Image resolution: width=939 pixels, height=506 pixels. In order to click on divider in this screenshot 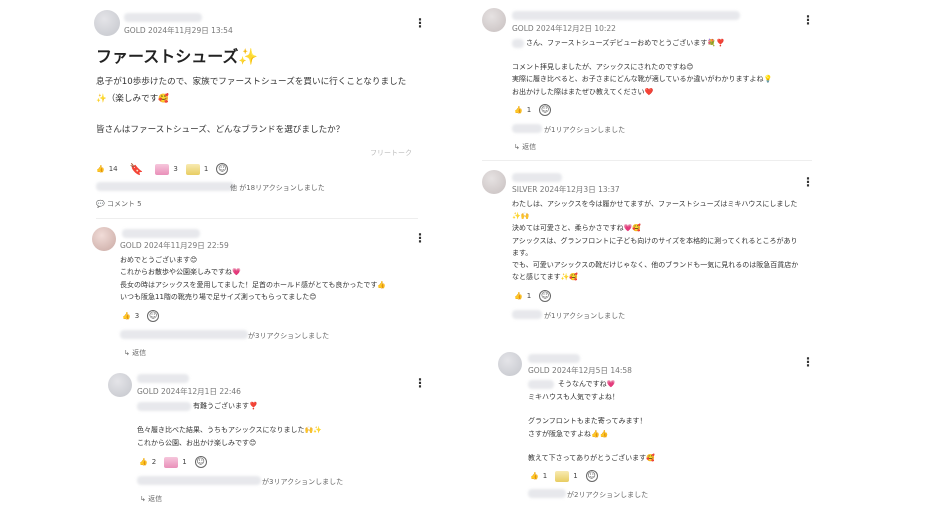, I will do `click(647, 160)`.